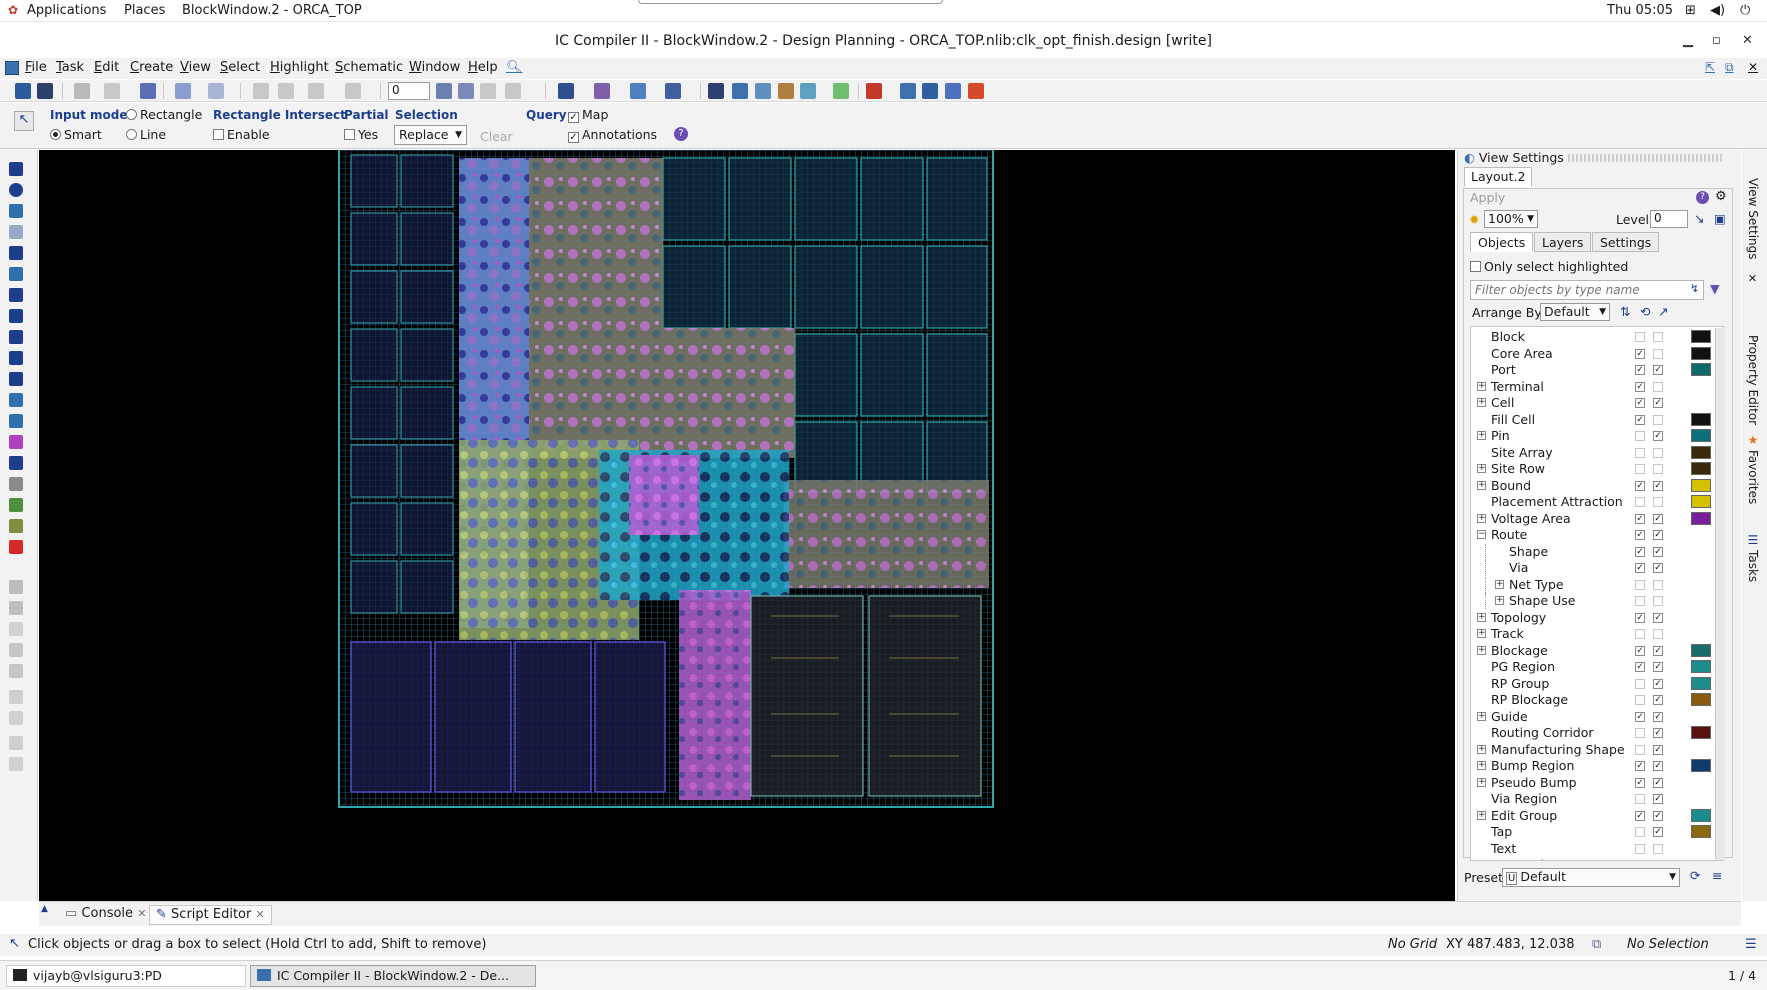 Image resolution: width=1767 pixels, height=990 pixels. I want to click on report-icon, so click(908, 91).